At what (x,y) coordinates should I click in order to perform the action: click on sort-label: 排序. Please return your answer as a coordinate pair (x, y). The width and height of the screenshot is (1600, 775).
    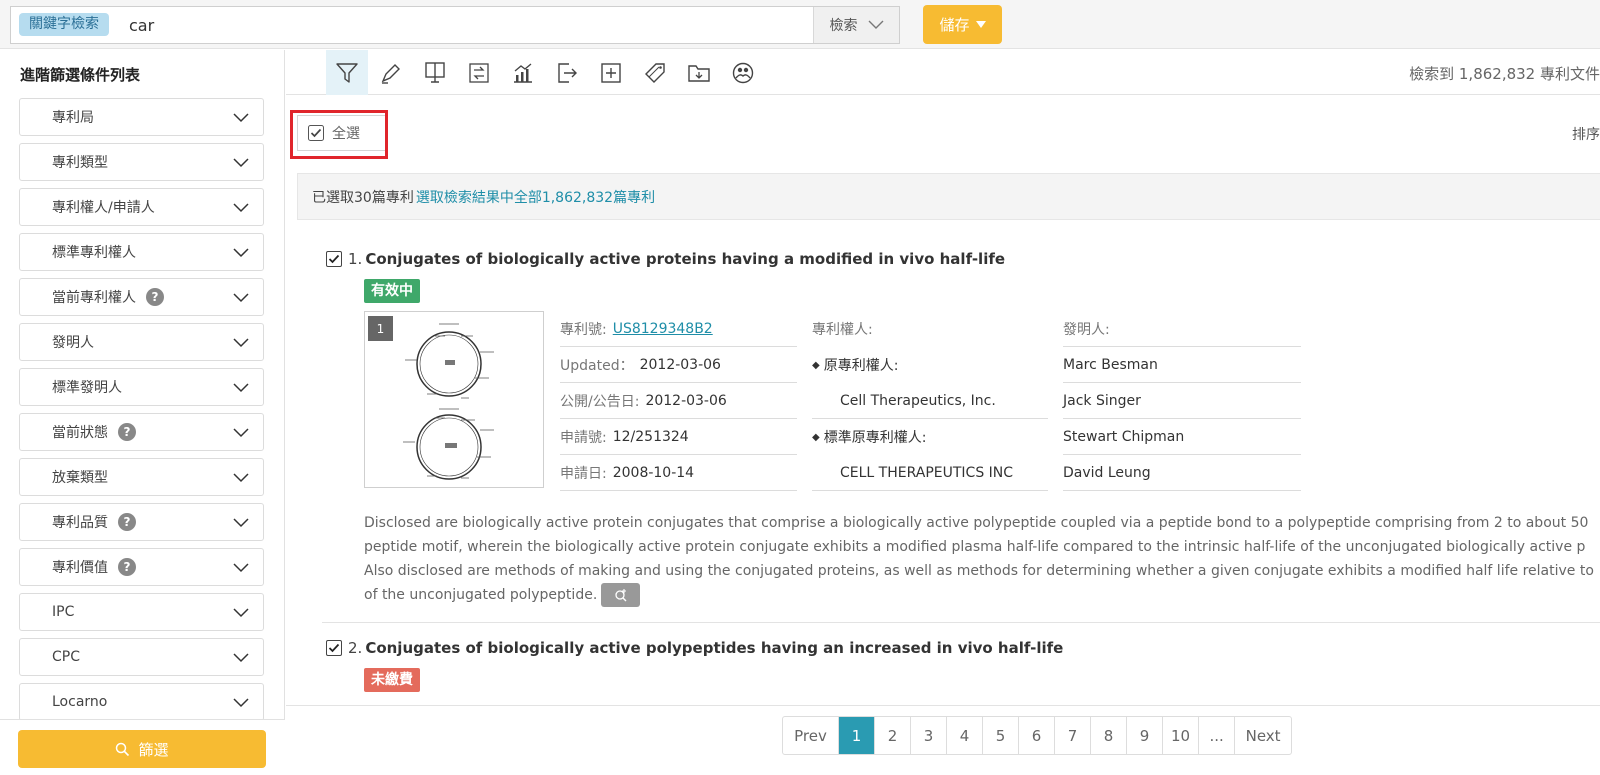
    Looking at the image, I should click on (1586, 134).